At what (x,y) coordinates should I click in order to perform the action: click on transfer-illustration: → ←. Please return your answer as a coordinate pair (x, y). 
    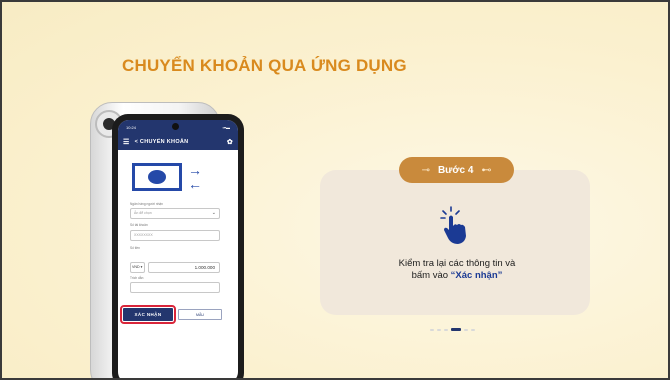
    Looking at the image, I should click on (173, 179).